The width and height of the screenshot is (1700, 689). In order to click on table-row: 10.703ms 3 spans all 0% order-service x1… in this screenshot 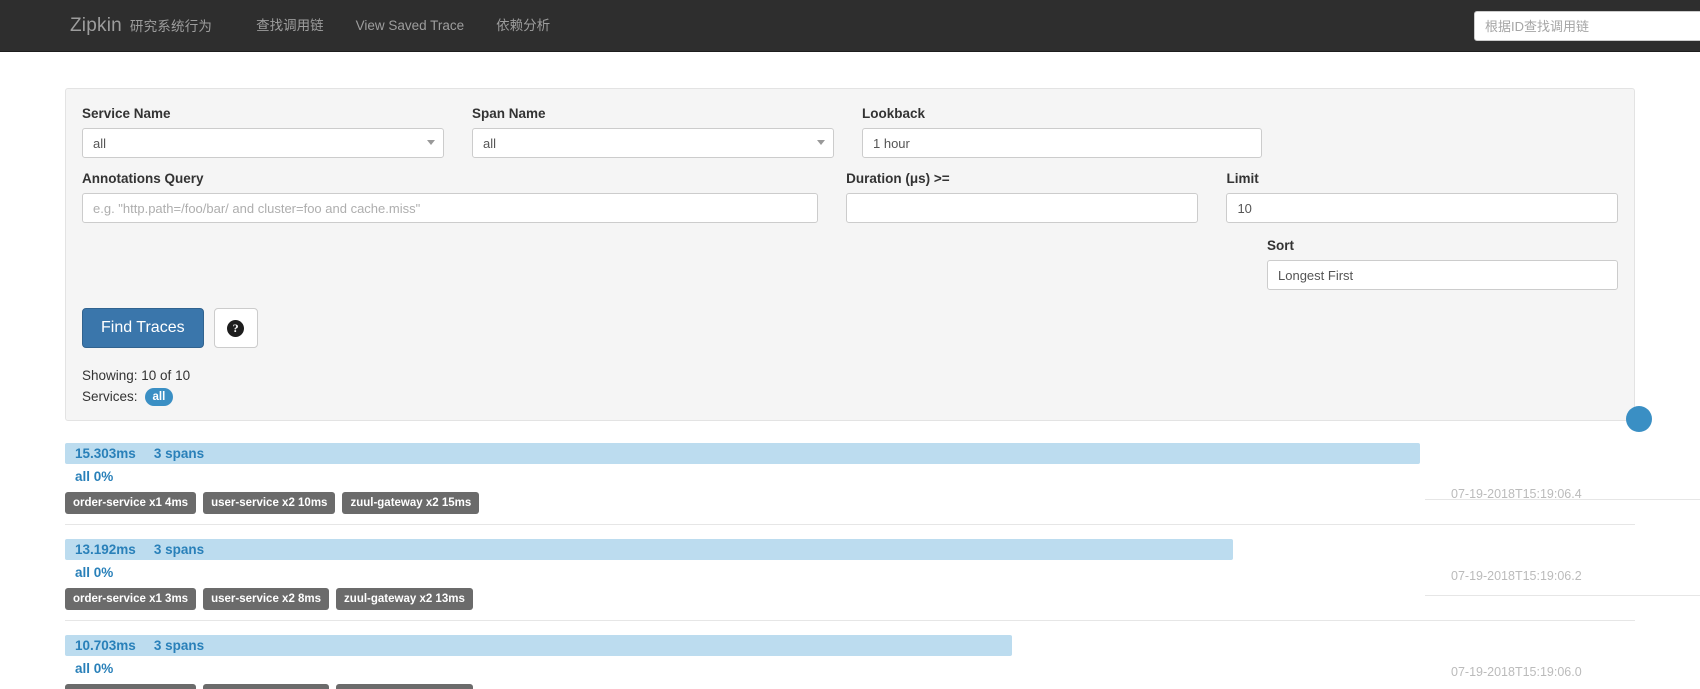, I will do `click(850, 654)`.